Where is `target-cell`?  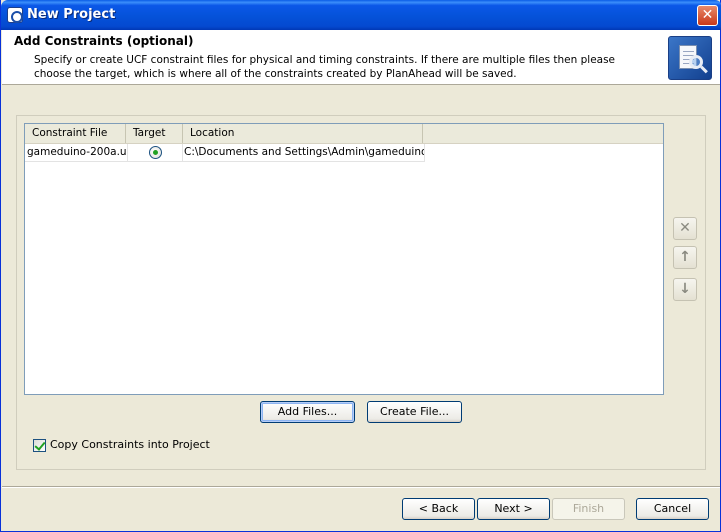
target-cell is located at coordinates (155, 153).